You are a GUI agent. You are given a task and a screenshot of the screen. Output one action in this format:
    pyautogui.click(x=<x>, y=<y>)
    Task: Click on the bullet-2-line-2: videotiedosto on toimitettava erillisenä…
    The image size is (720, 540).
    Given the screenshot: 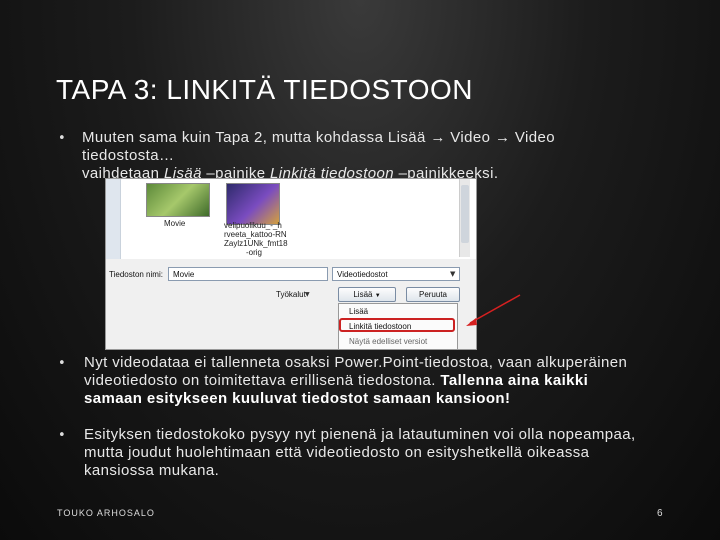 What is the action you would take?
    pyautogui.click(x=399, y=381)
    